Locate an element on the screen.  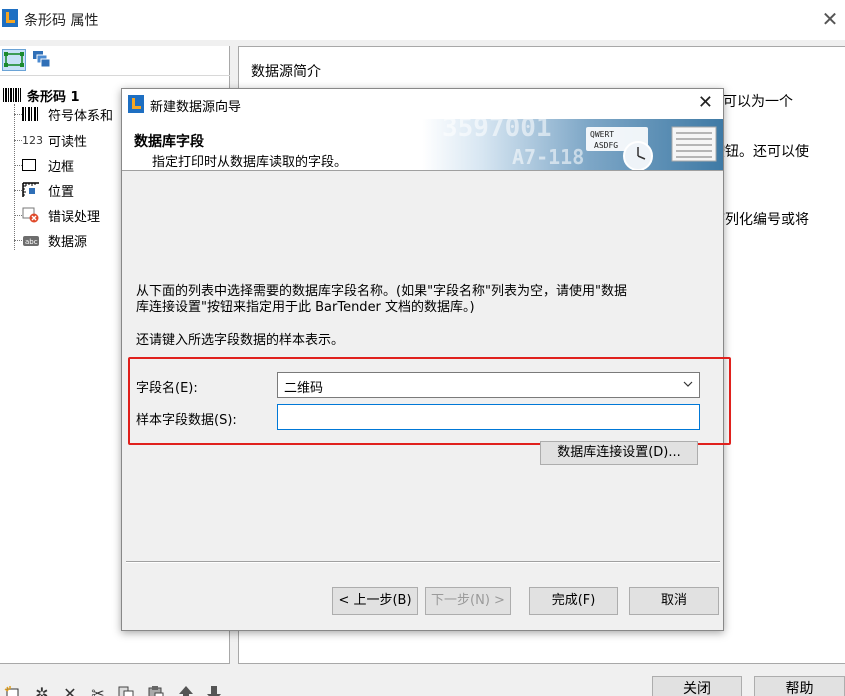
help-button: 帮助 is located at coordinates (799, 686).